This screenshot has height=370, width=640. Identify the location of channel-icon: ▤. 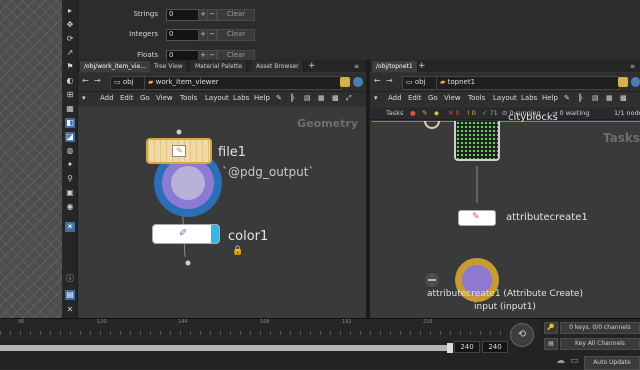
(551, 344).